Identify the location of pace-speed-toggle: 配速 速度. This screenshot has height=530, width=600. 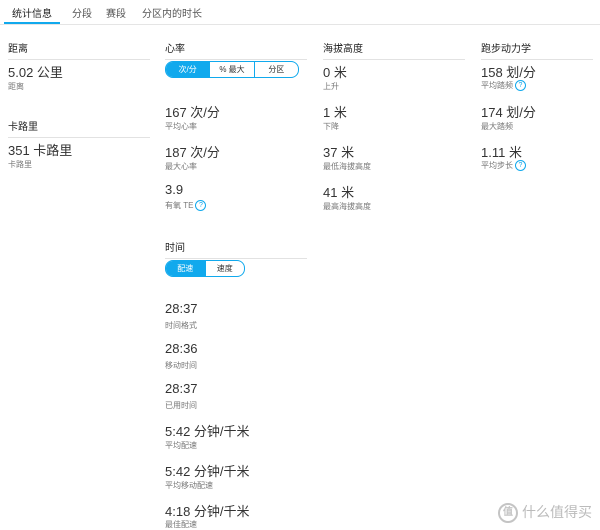
(205, 268).